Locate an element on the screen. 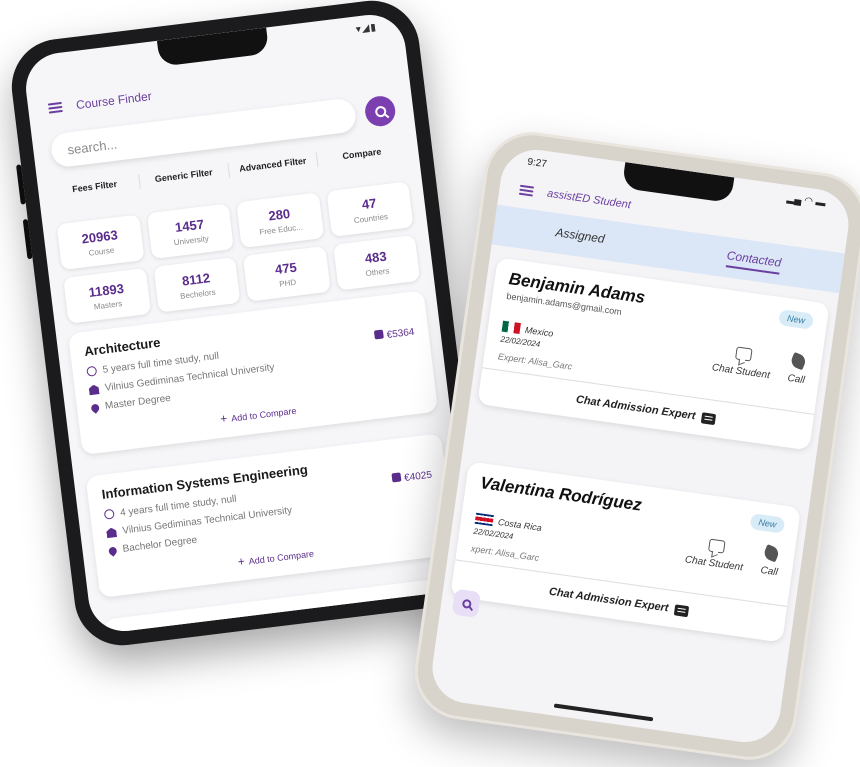 The width and height of the screenshot is (860, 767). stat-card: 483 Others is located at coordinates (376, 262).